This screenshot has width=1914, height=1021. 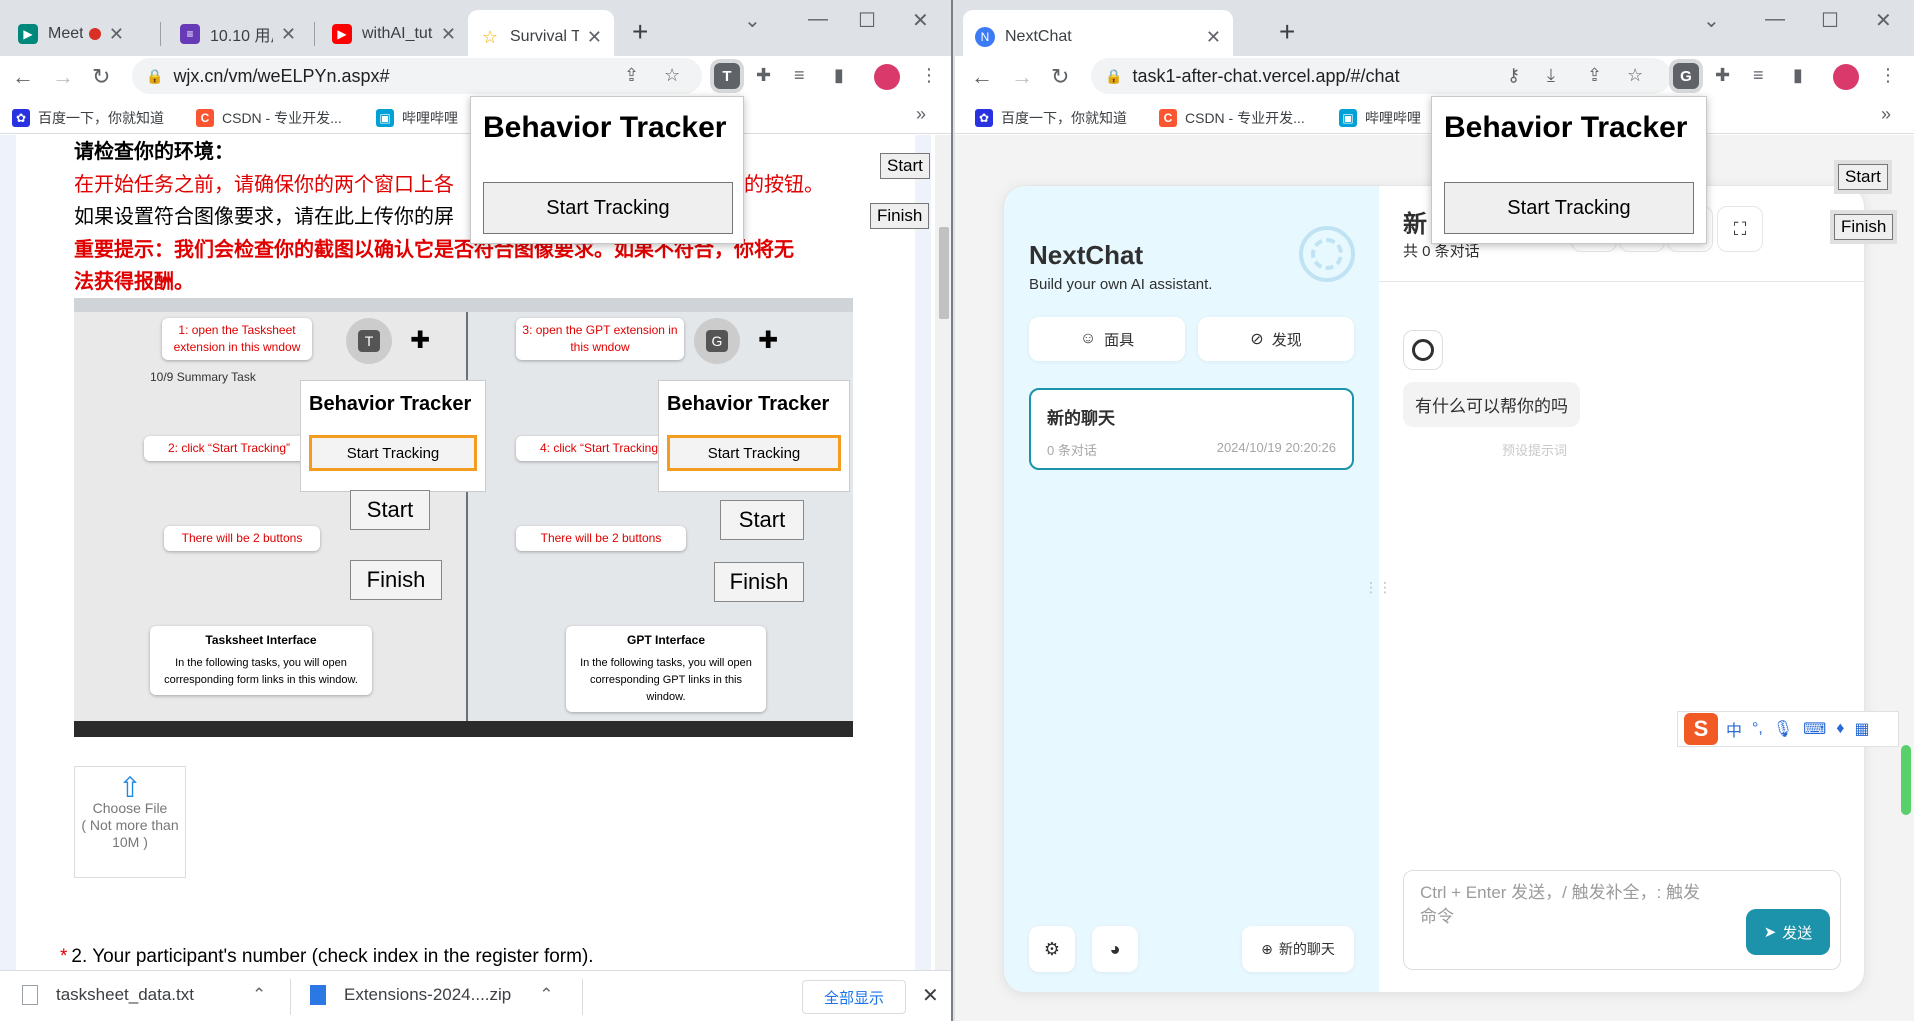 What do you see at coordinates (396, 580) in the screenshot?
I see `preview-finish-left: Finish` at bounding box center [396, 580].